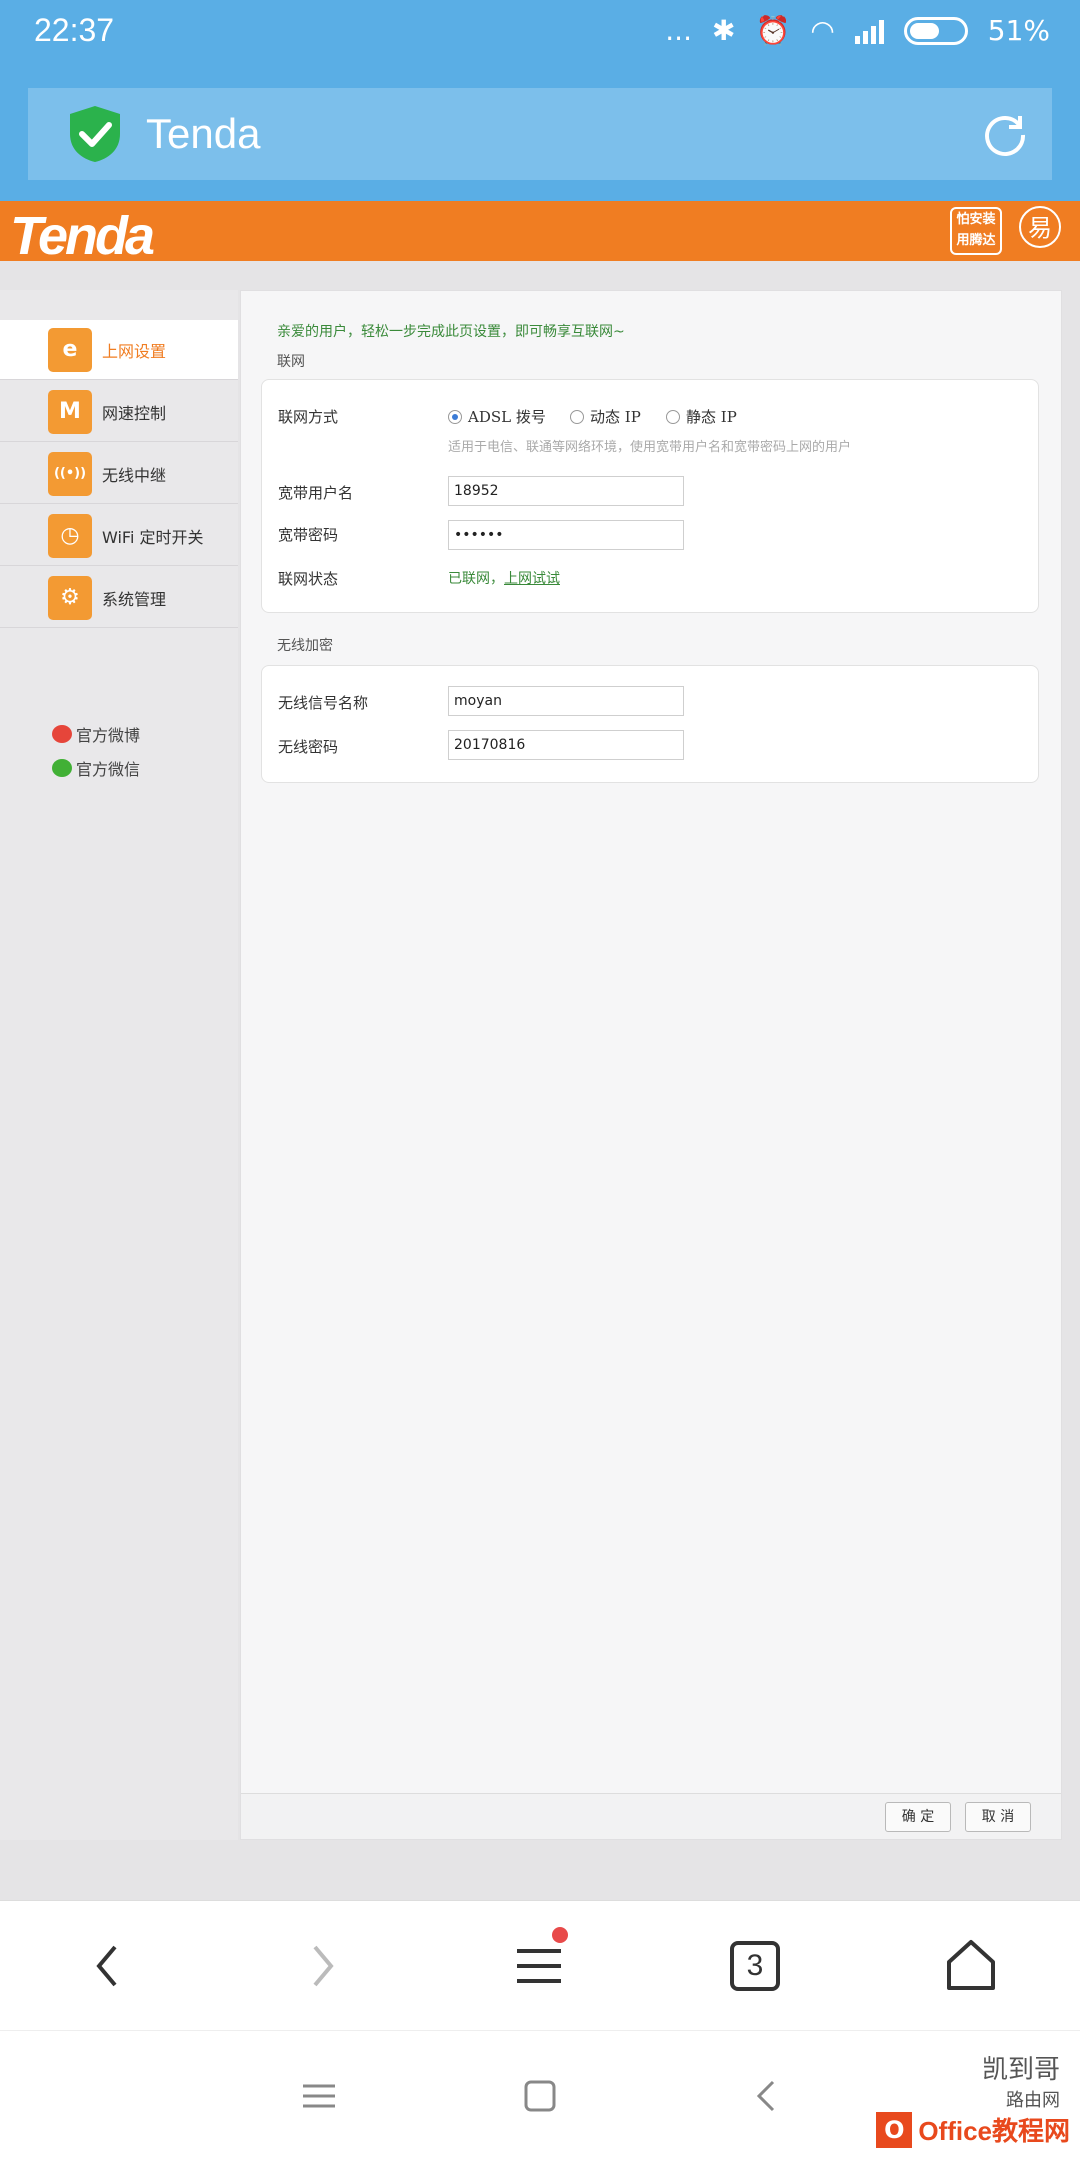 The image size is (1080, 2160). What do you see at coordinates (96, 768) in the screenshot?
I see `wechat-link: 官方微信` at bounding box center [96, 768].